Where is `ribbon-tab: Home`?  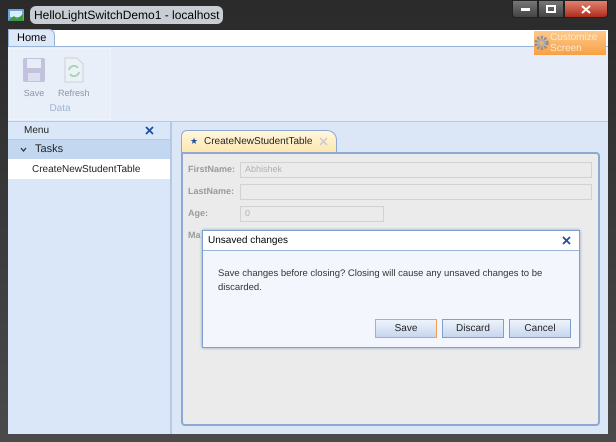 ribbon-tab: Home is located at coordinates (32, 37).